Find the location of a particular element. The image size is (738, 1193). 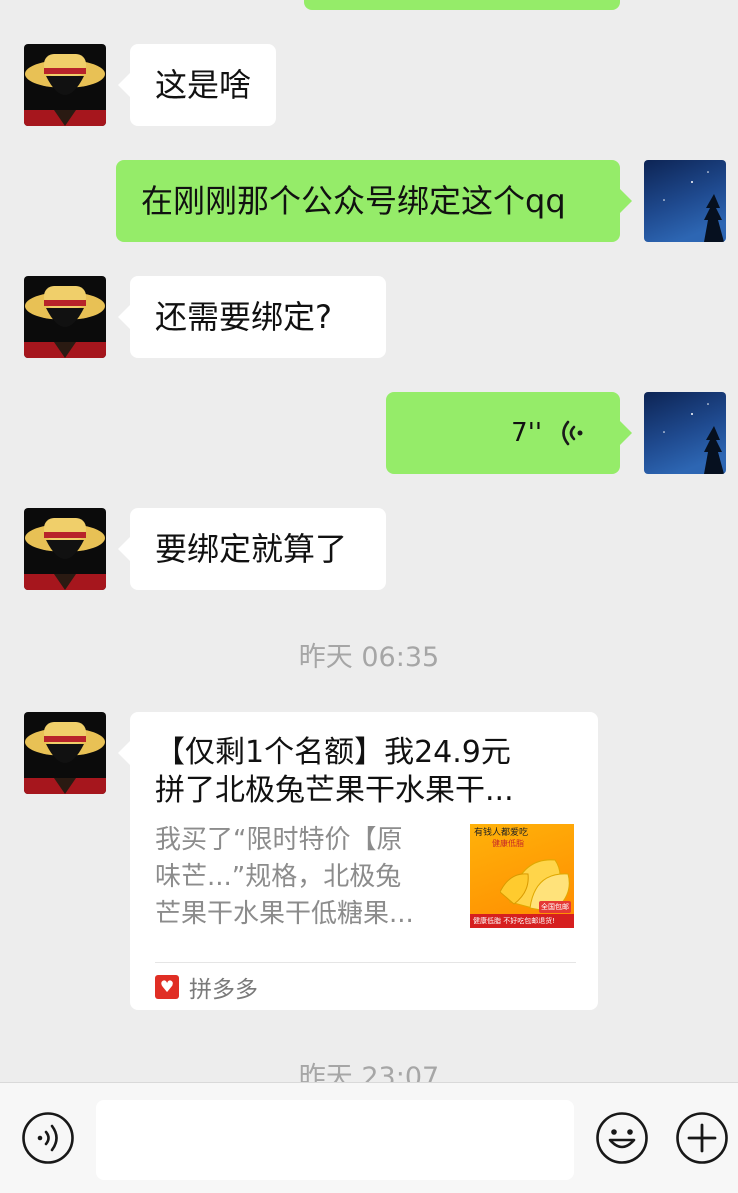

message-text: 要绑定就算了 is located at coordinates (251, 549).